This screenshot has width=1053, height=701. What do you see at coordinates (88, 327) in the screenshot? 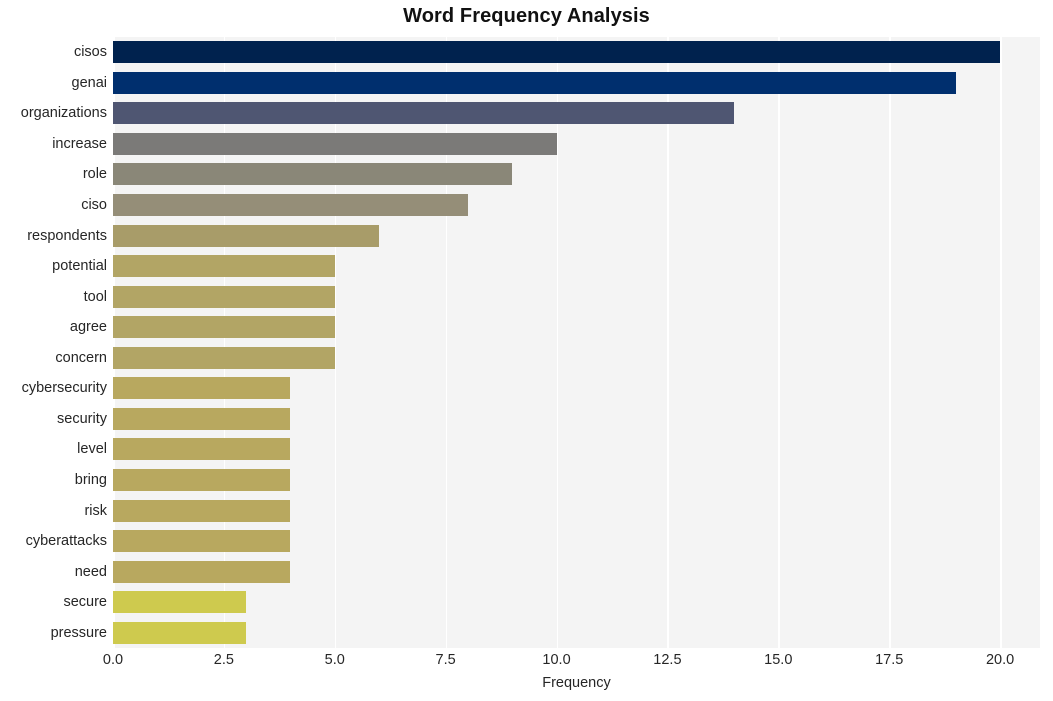
I see `y-axis-tick-label: agree` at bounding box center [88, 327].